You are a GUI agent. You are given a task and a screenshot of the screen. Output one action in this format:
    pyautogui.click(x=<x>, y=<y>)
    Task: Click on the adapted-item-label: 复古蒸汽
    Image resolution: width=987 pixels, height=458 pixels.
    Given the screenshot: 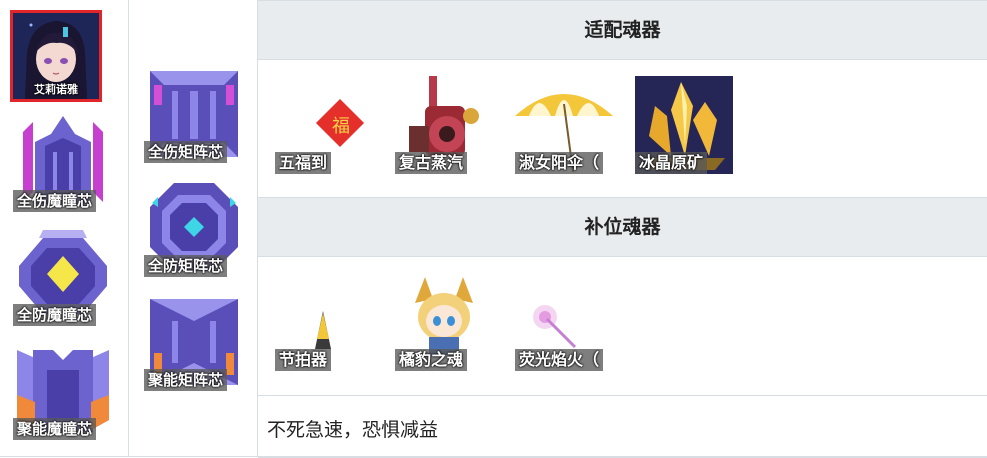 What is the action you would take?
    pyautogui.click(x=431, y=163)
    